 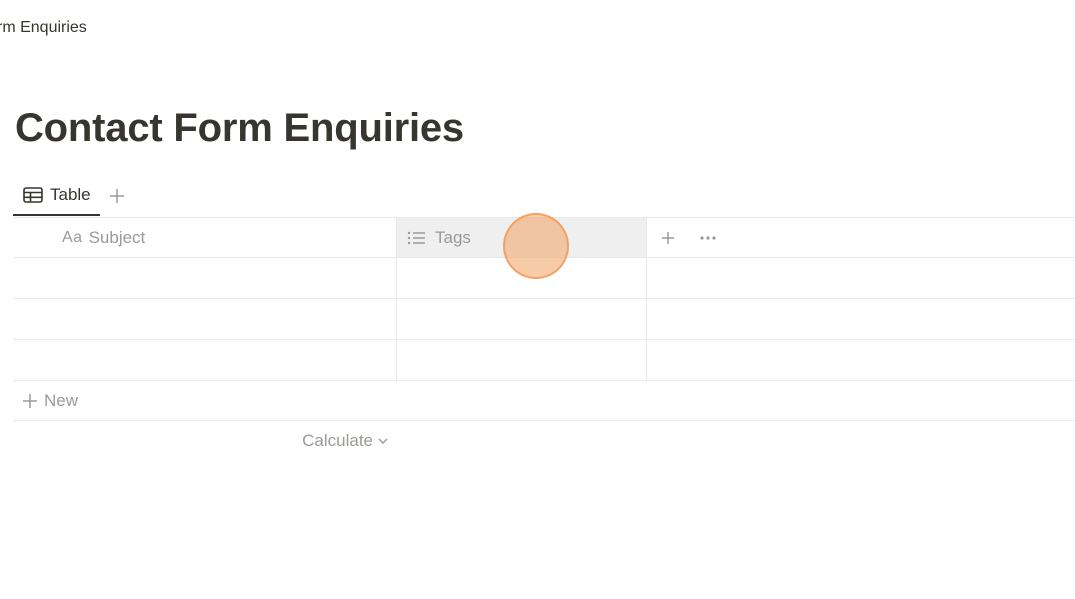 I want to click on list-icon, so click(x=417, y=238).